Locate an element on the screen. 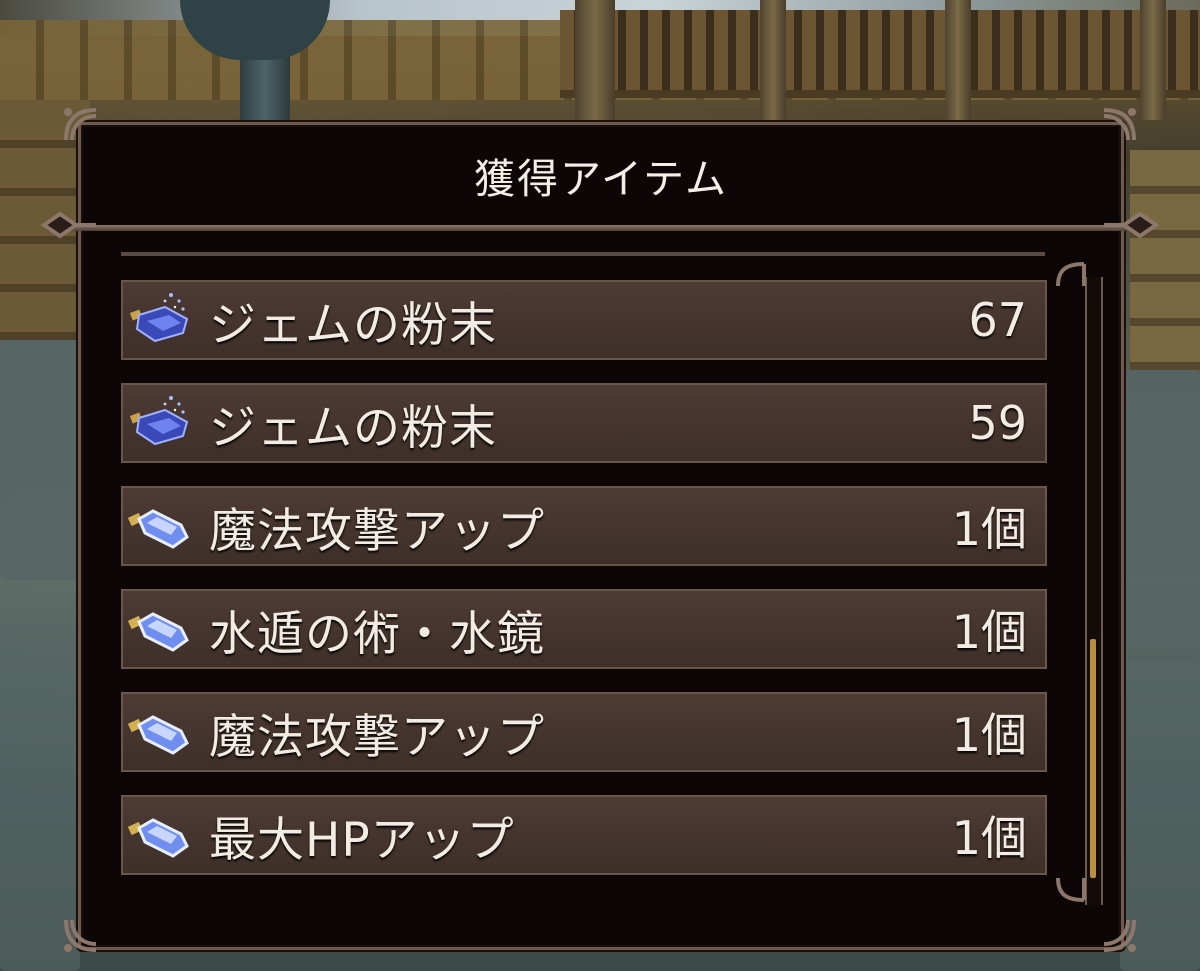 The width and height of the screenshot is (1200, 971). item-quantity: 67 is located at coordinates (997, 320).